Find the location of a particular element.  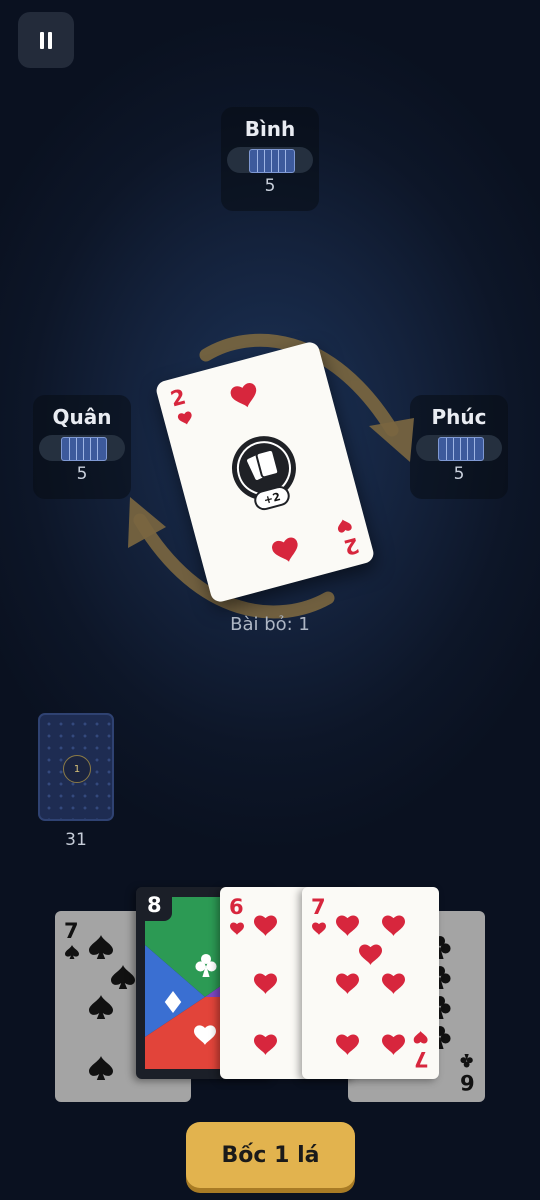

discard-pile-count: Bài bỏ: 1 is located at coordinates (270, 624).